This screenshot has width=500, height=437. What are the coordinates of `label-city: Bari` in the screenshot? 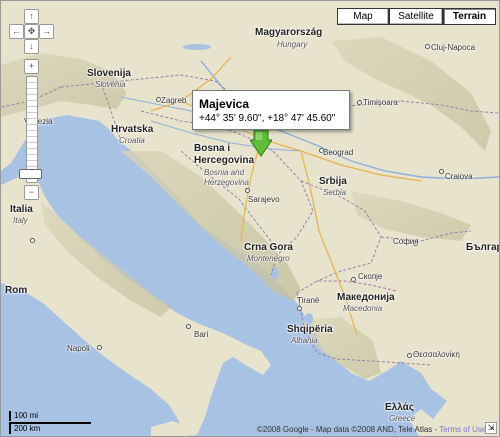 It's located at (201, 334).